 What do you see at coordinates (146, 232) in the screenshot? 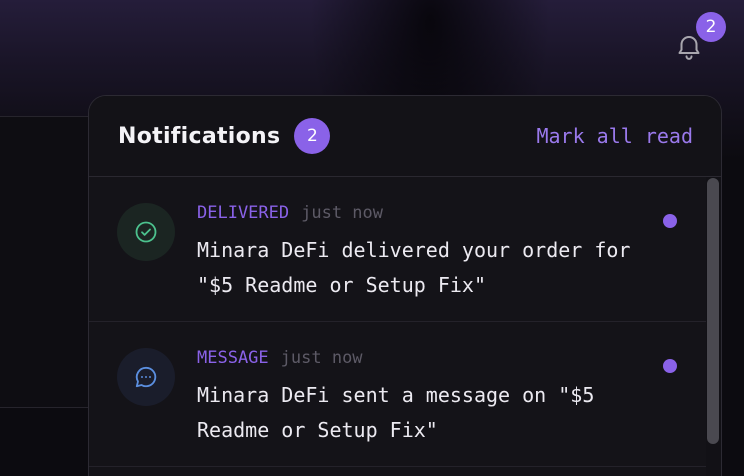
I see `check-circle-icon` at bounding box center [146, 232].